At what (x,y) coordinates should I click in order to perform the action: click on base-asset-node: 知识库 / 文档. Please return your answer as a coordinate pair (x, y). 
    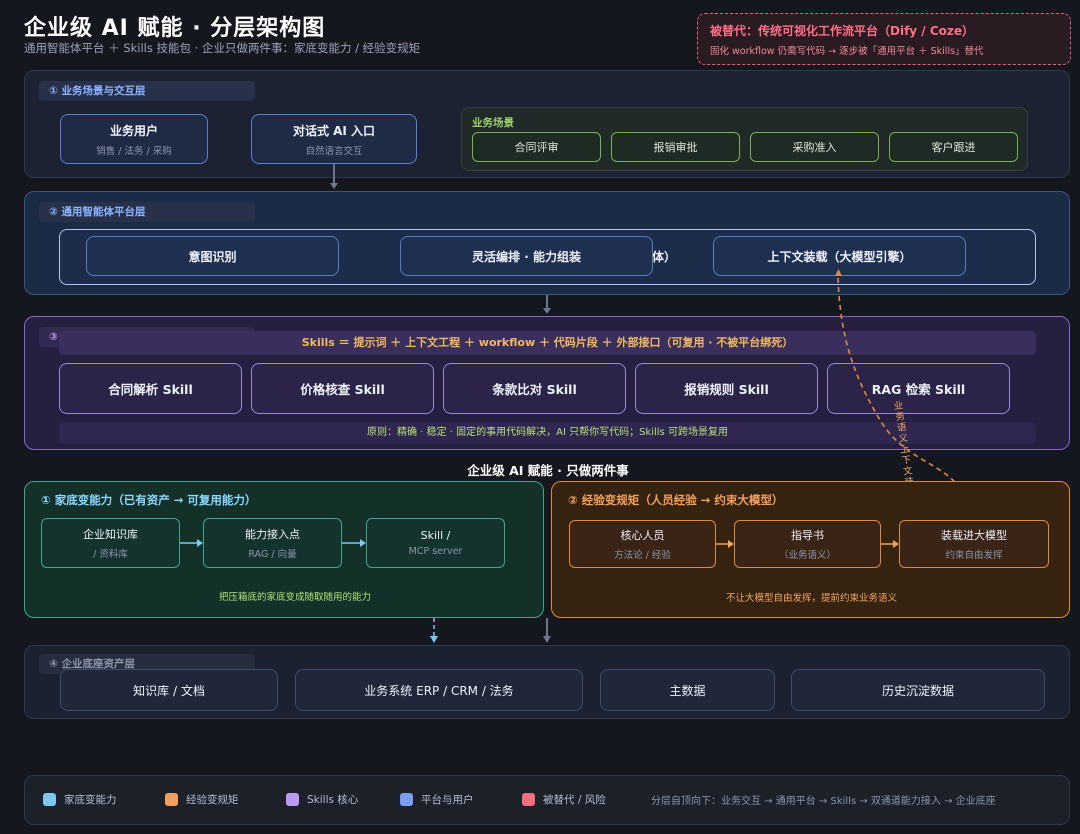
    Looking at the image, I should click on (169, 690).